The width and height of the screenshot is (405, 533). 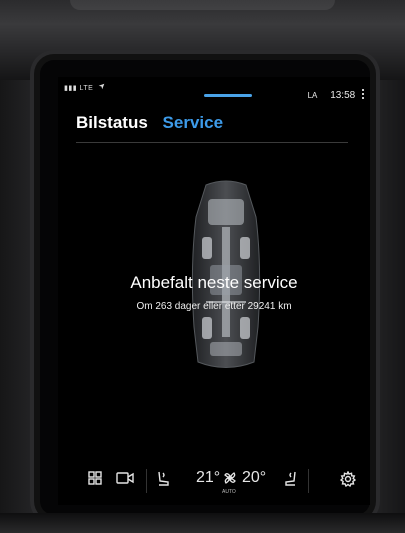 I want to click on seat-heat-left-icon, so click(x=163, y=481).